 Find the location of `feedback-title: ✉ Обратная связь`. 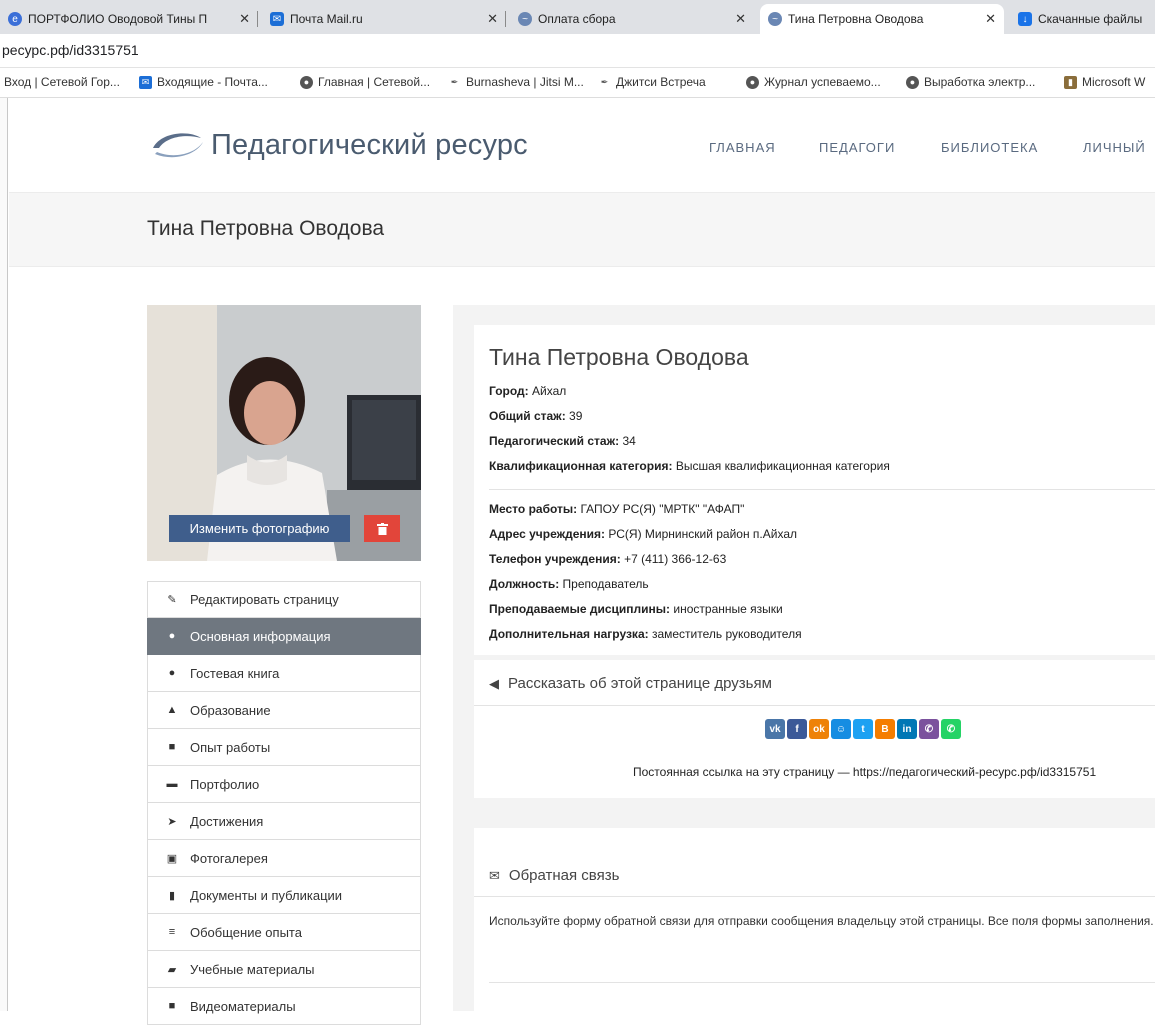

feedback-title: ✉ Обратная связь is located at coordinates (554, 875).